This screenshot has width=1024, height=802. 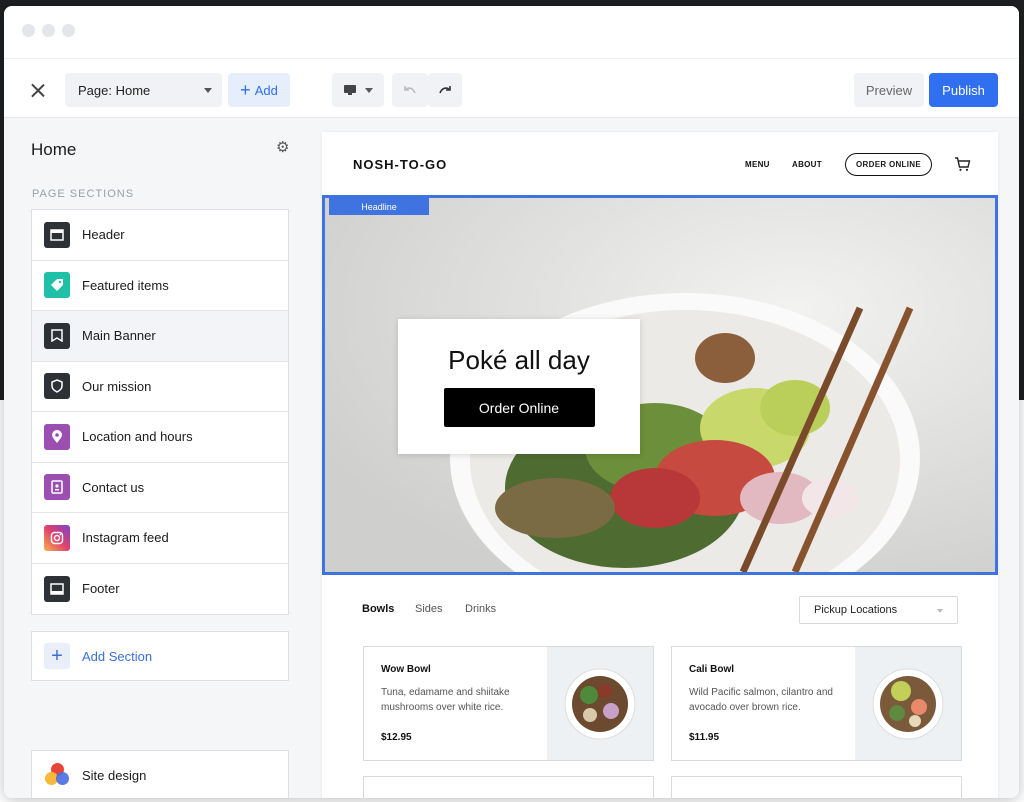 What do you see at coordinates (83, 194) in the screenshot?
I see `page-sections-label: PAGE SECTIONS` at bounding box center [83, 194].